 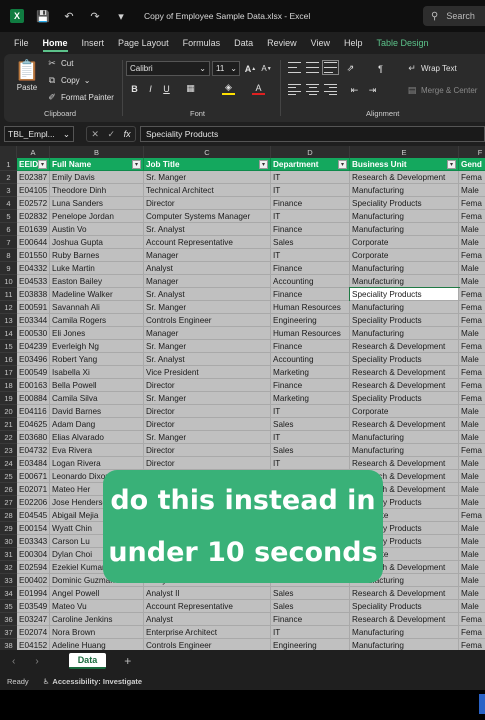 What do you see at coordinates (330, 89) in the screenshot?
I see `align-right-icon` at bounding box center [330, 89].